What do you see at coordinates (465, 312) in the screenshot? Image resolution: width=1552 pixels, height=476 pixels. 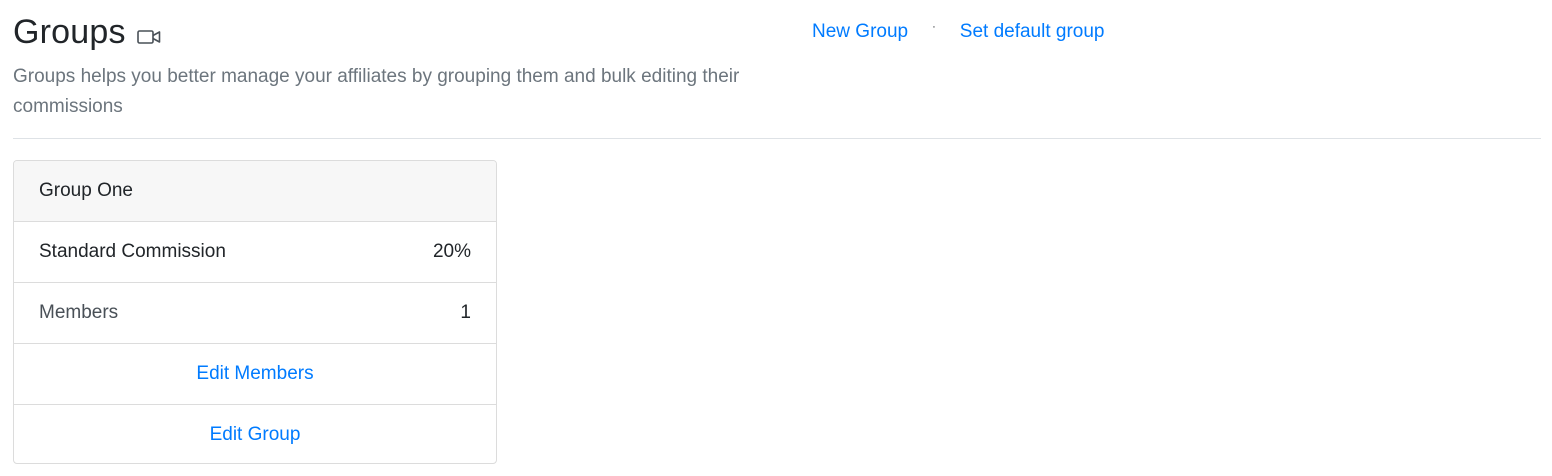 I see `members-count: 1` at bounding box center [465, 312].